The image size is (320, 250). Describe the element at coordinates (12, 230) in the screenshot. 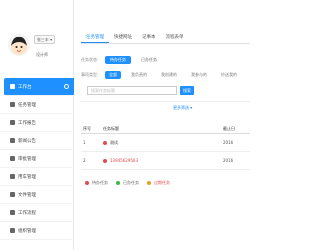

I see `organization-icon` at that location.